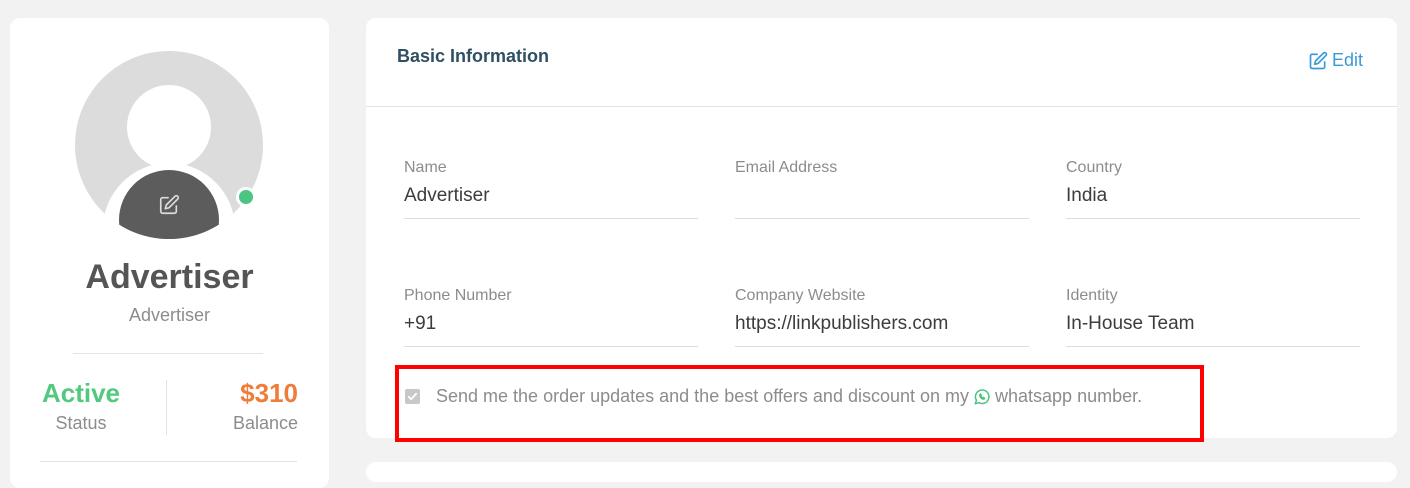  What do you see at coordinates (551, 317) in the screenshot?
I see `phone-field: Phone Number +91` at bounding box center [551, 317].